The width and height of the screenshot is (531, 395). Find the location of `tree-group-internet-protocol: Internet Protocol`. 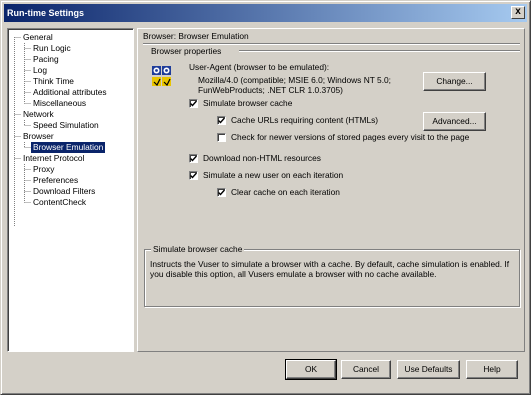

tree-group-internet-protocol: Internet Protocol is located at coordinates (53, 158).